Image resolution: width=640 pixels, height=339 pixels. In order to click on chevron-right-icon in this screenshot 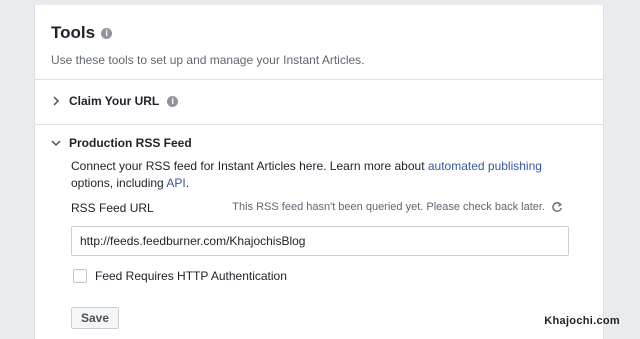, I will do `click(56, 101)`.